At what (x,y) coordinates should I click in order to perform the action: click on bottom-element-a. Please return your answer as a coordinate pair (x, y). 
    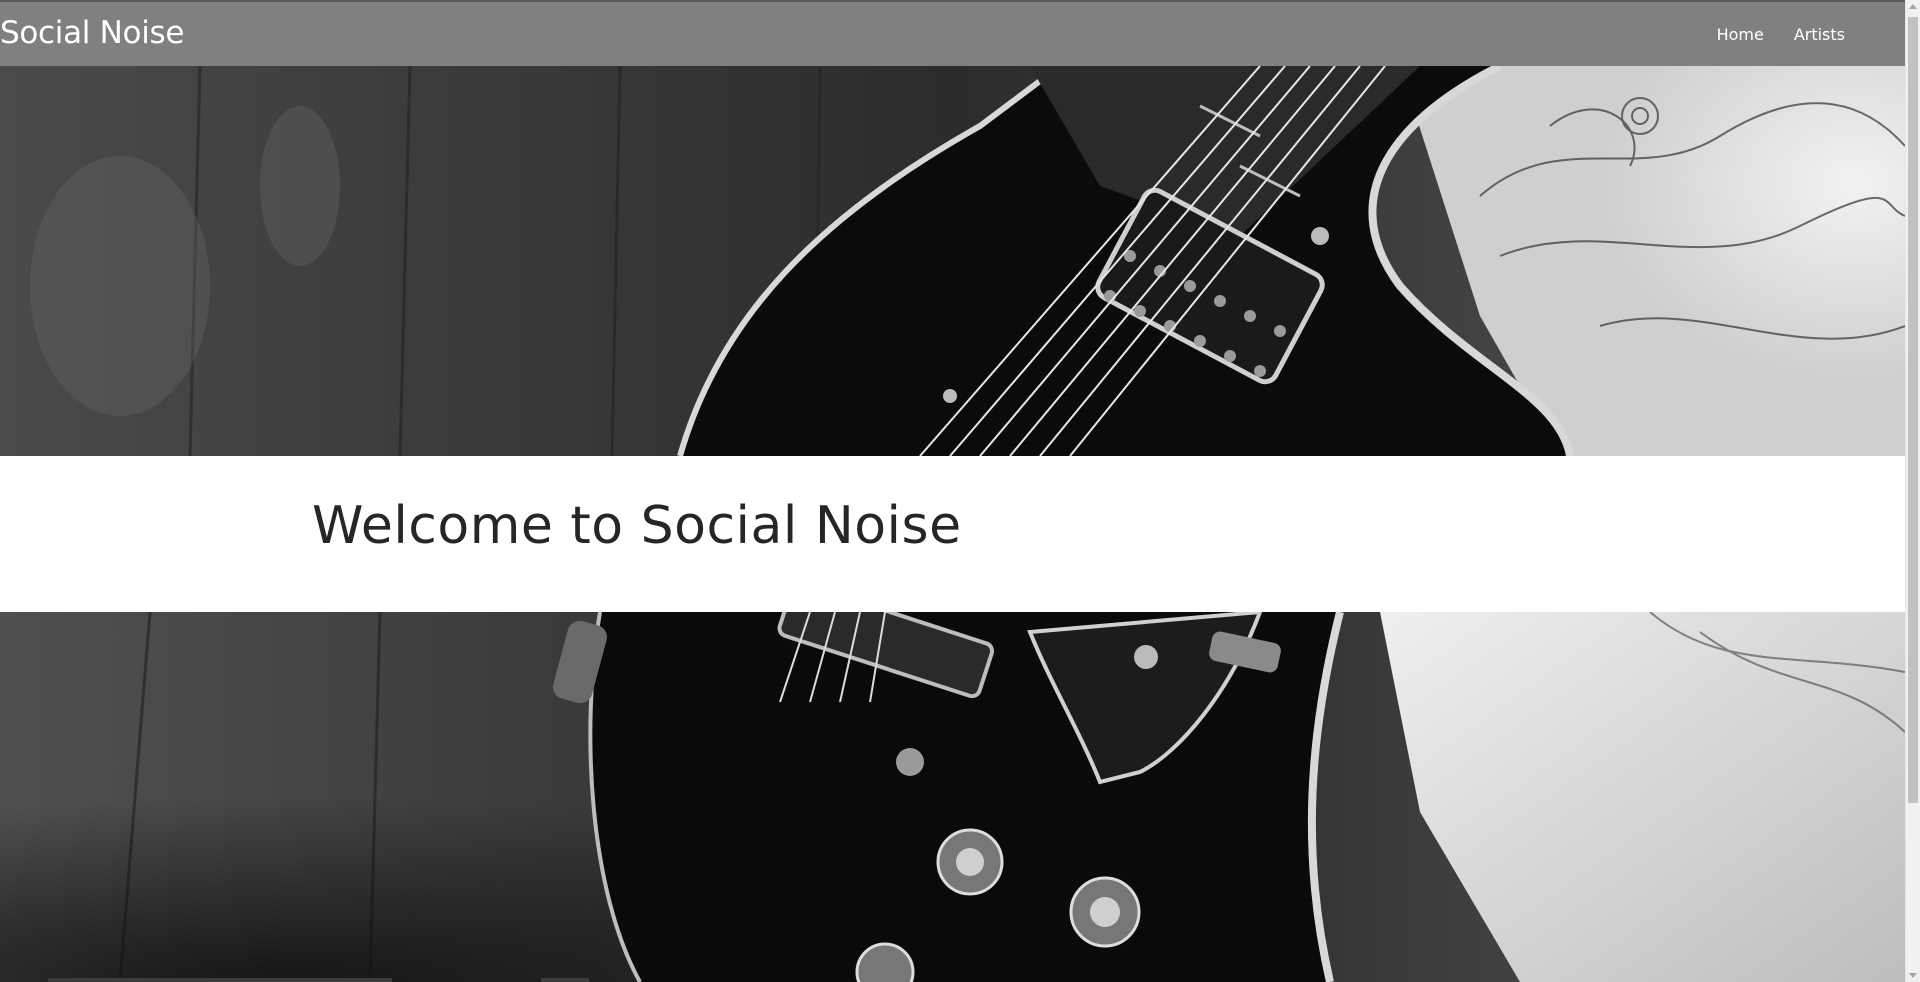
    Looking at the image, I should click on (220, 980).